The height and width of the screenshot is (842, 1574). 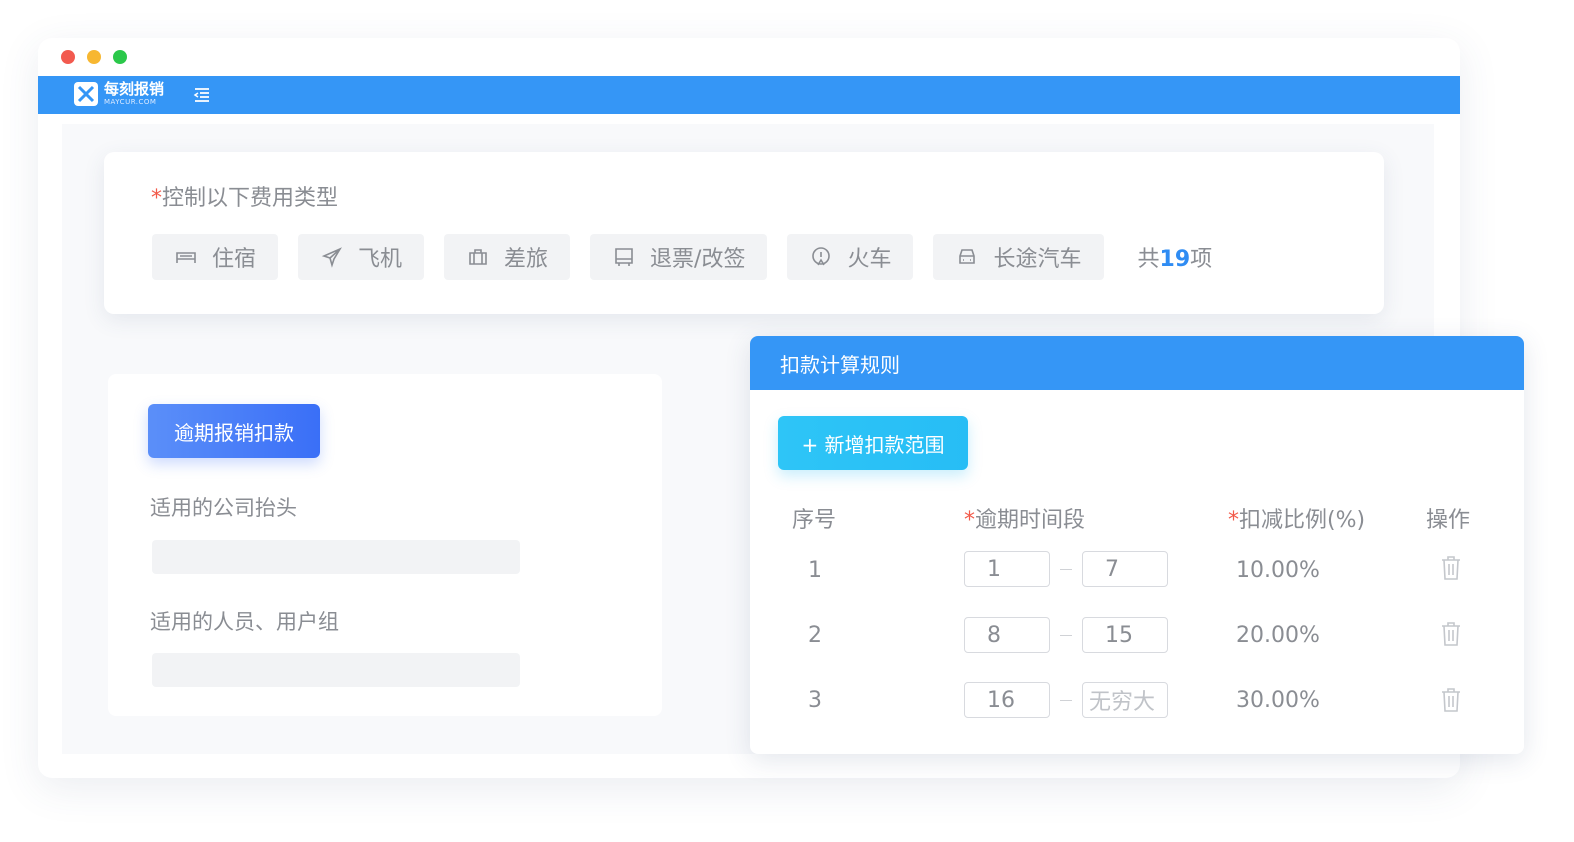 What do you see at coordinates (1037, 259) in the screenshot?
I see `chip-label: 长途汽车` at bounding box center [1037, 259].